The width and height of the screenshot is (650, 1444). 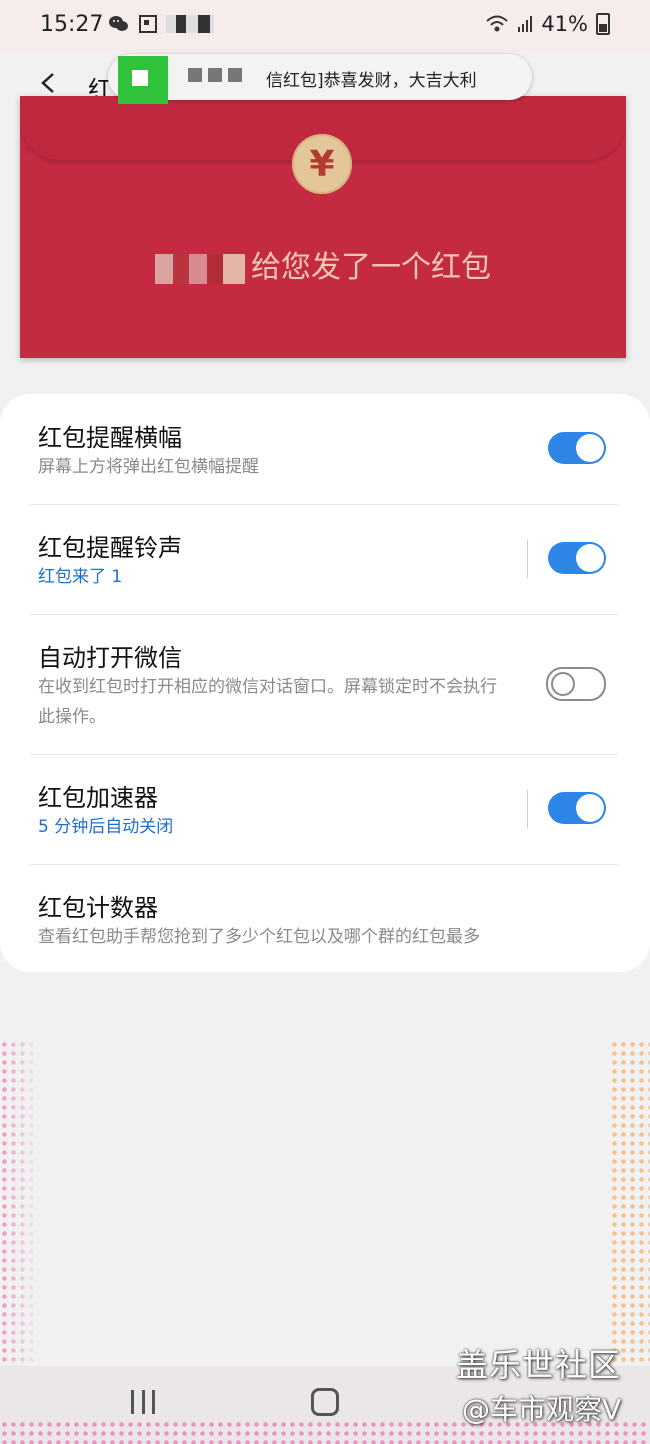 I want to click on status-time: 15:27, so click(x=72, y=24).